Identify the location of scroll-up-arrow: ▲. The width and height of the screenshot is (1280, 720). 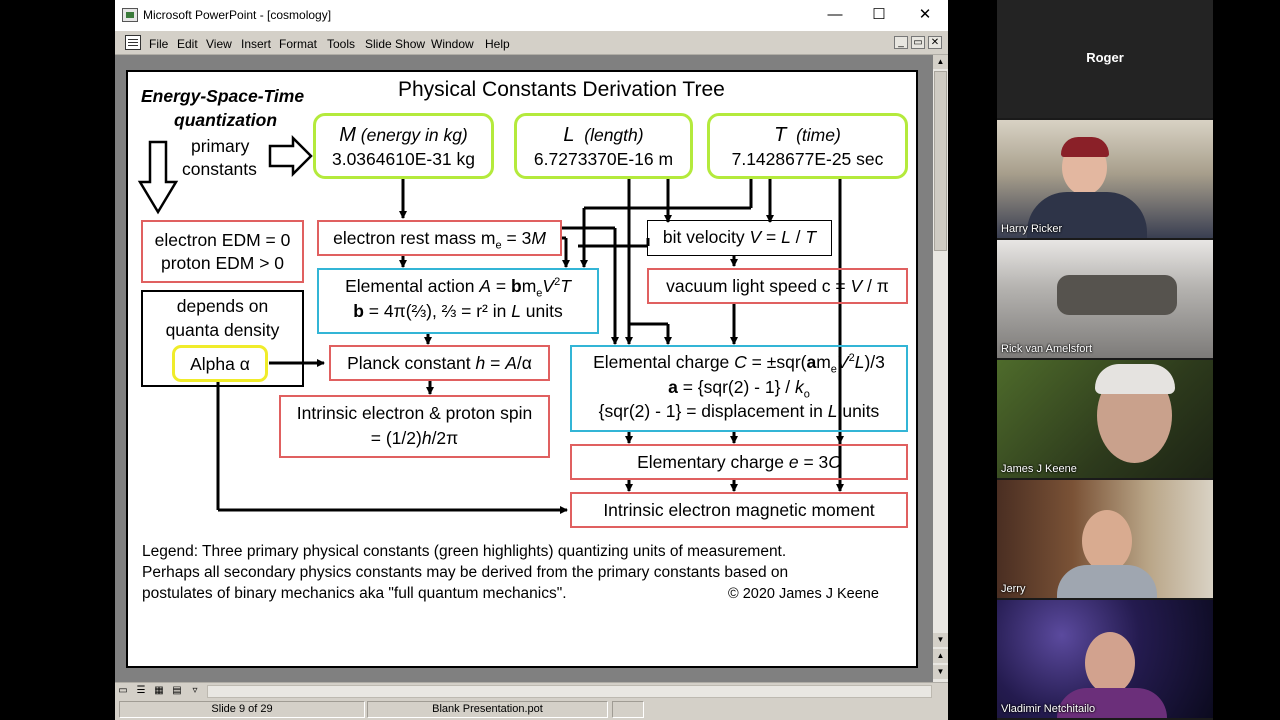
(940, 62).